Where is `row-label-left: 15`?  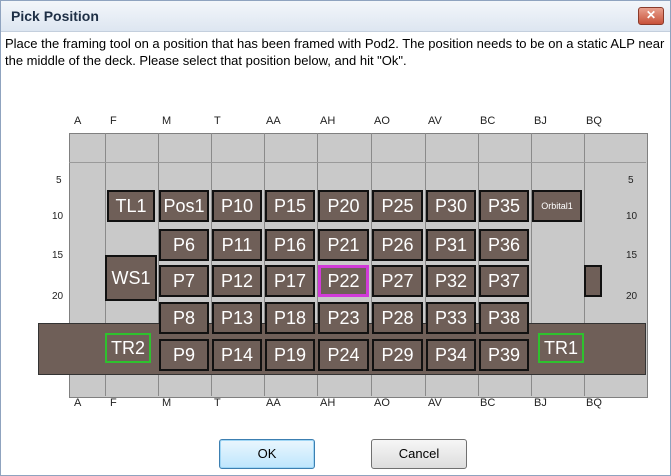
row-label-left: 15 is located at coordinates (58, 255).